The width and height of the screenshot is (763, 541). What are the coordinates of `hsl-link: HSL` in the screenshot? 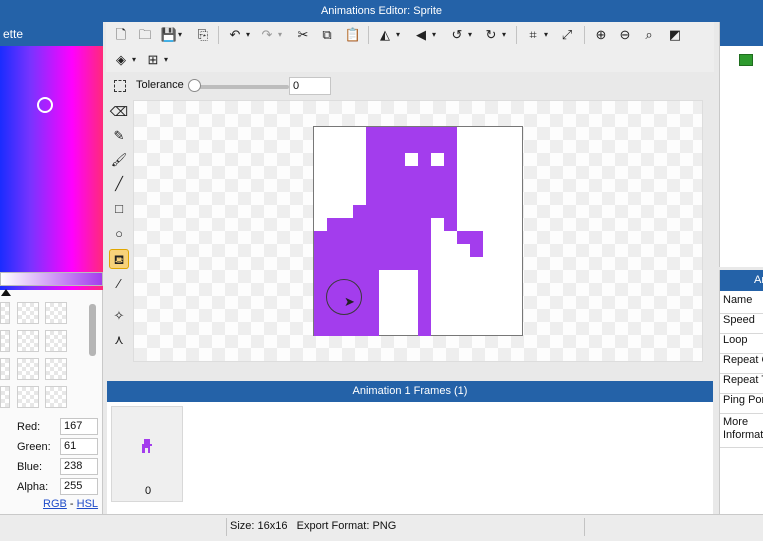 It's located at (87, 504).